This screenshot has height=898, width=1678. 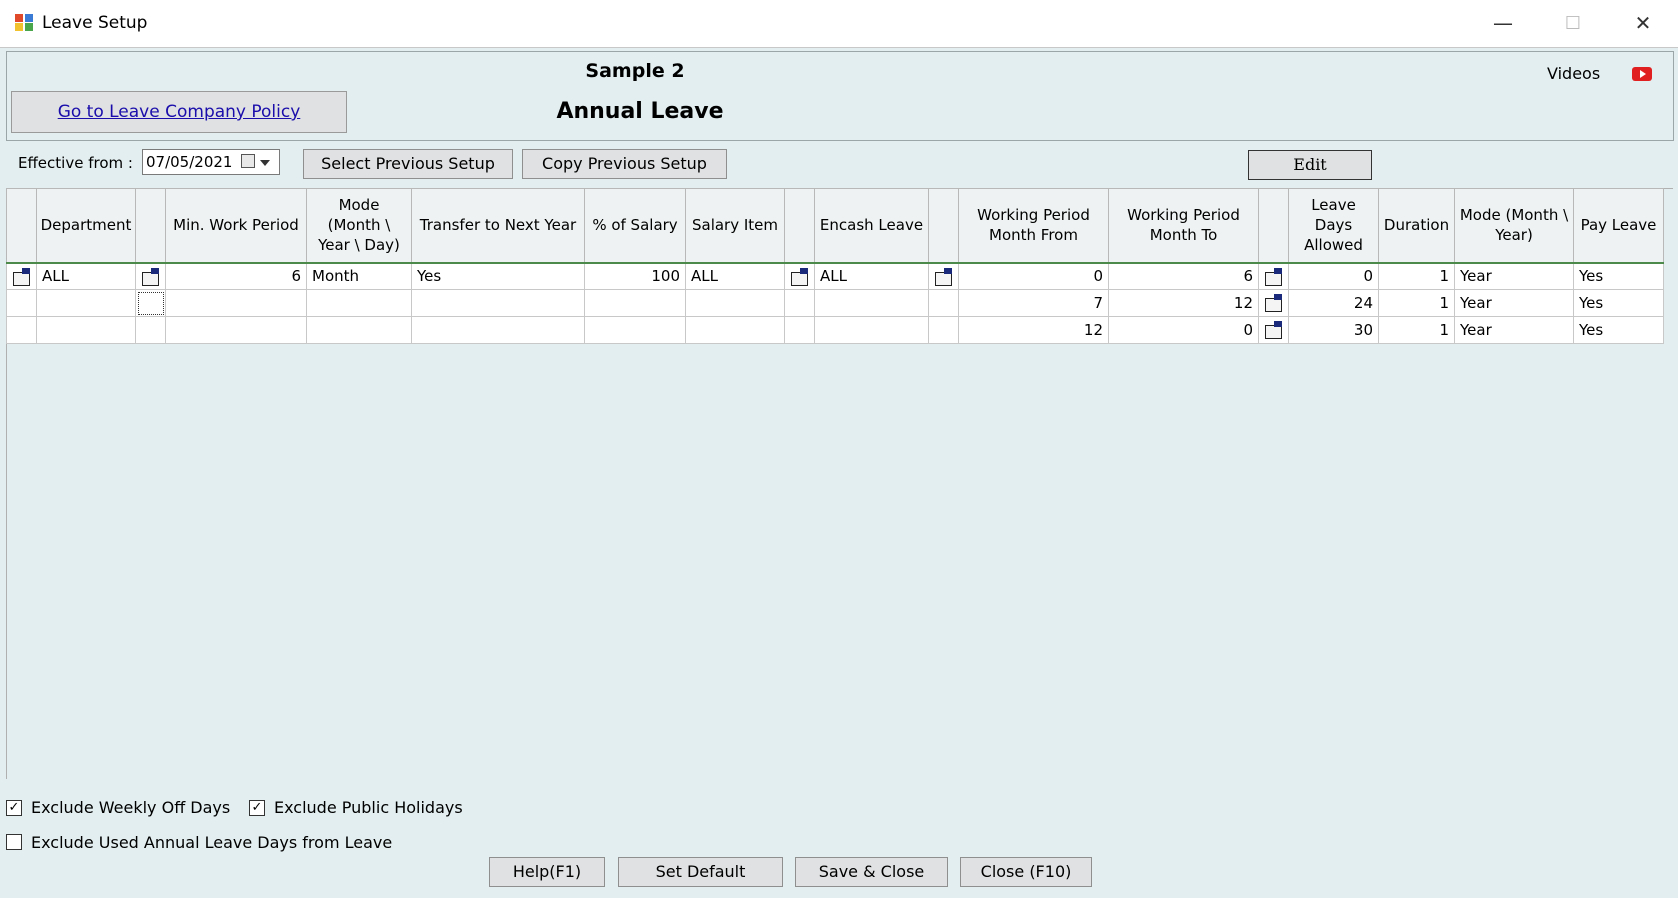 I want to click on header-mode-my: Mode (Month \ Year), so click(x=1514, y=225).